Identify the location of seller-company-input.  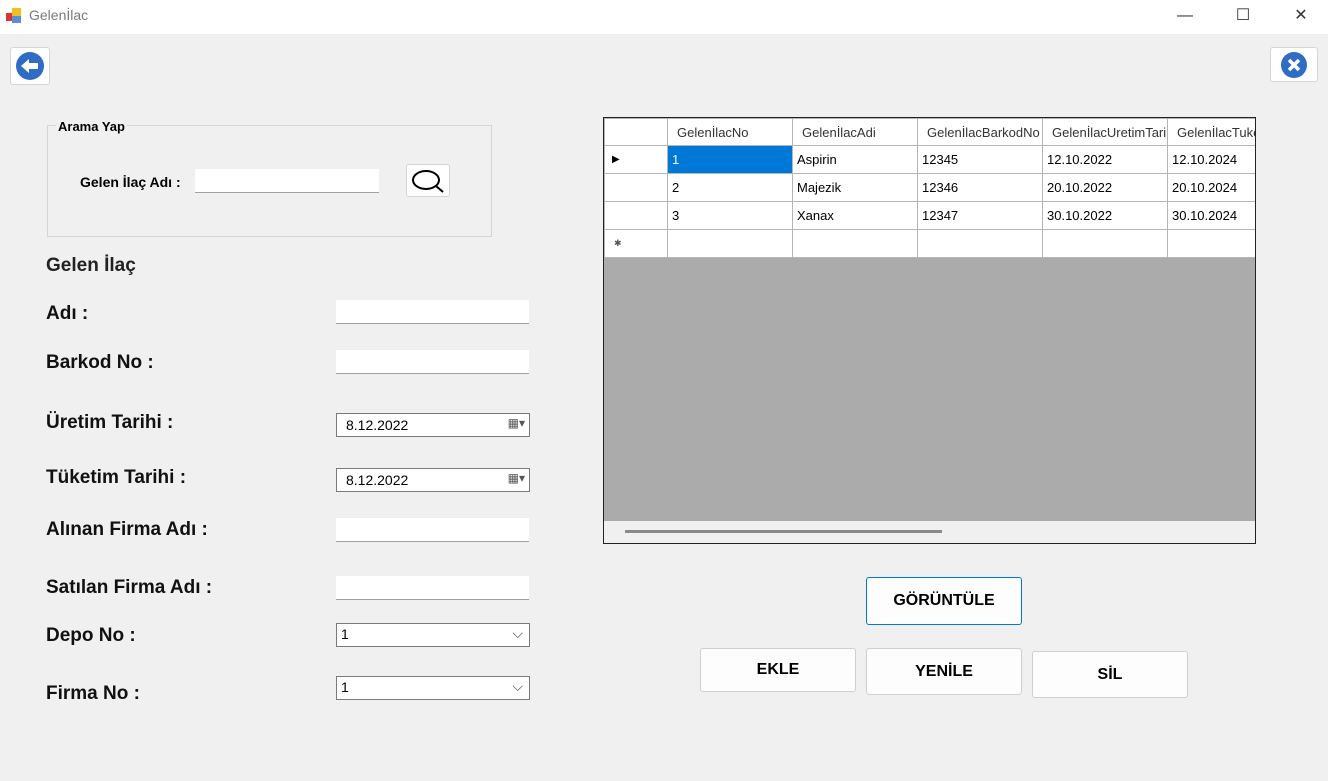
(432, 588).